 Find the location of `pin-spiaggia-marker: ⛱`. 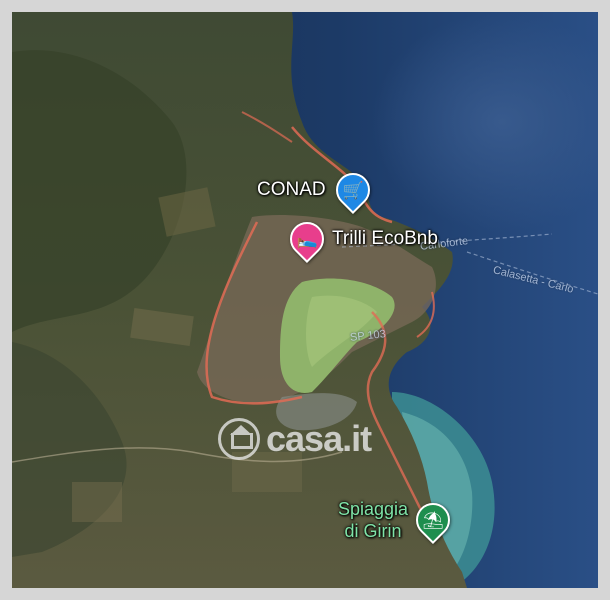

pin-spiaggia-marker: ⛱ is located at coordinates (433, 520).